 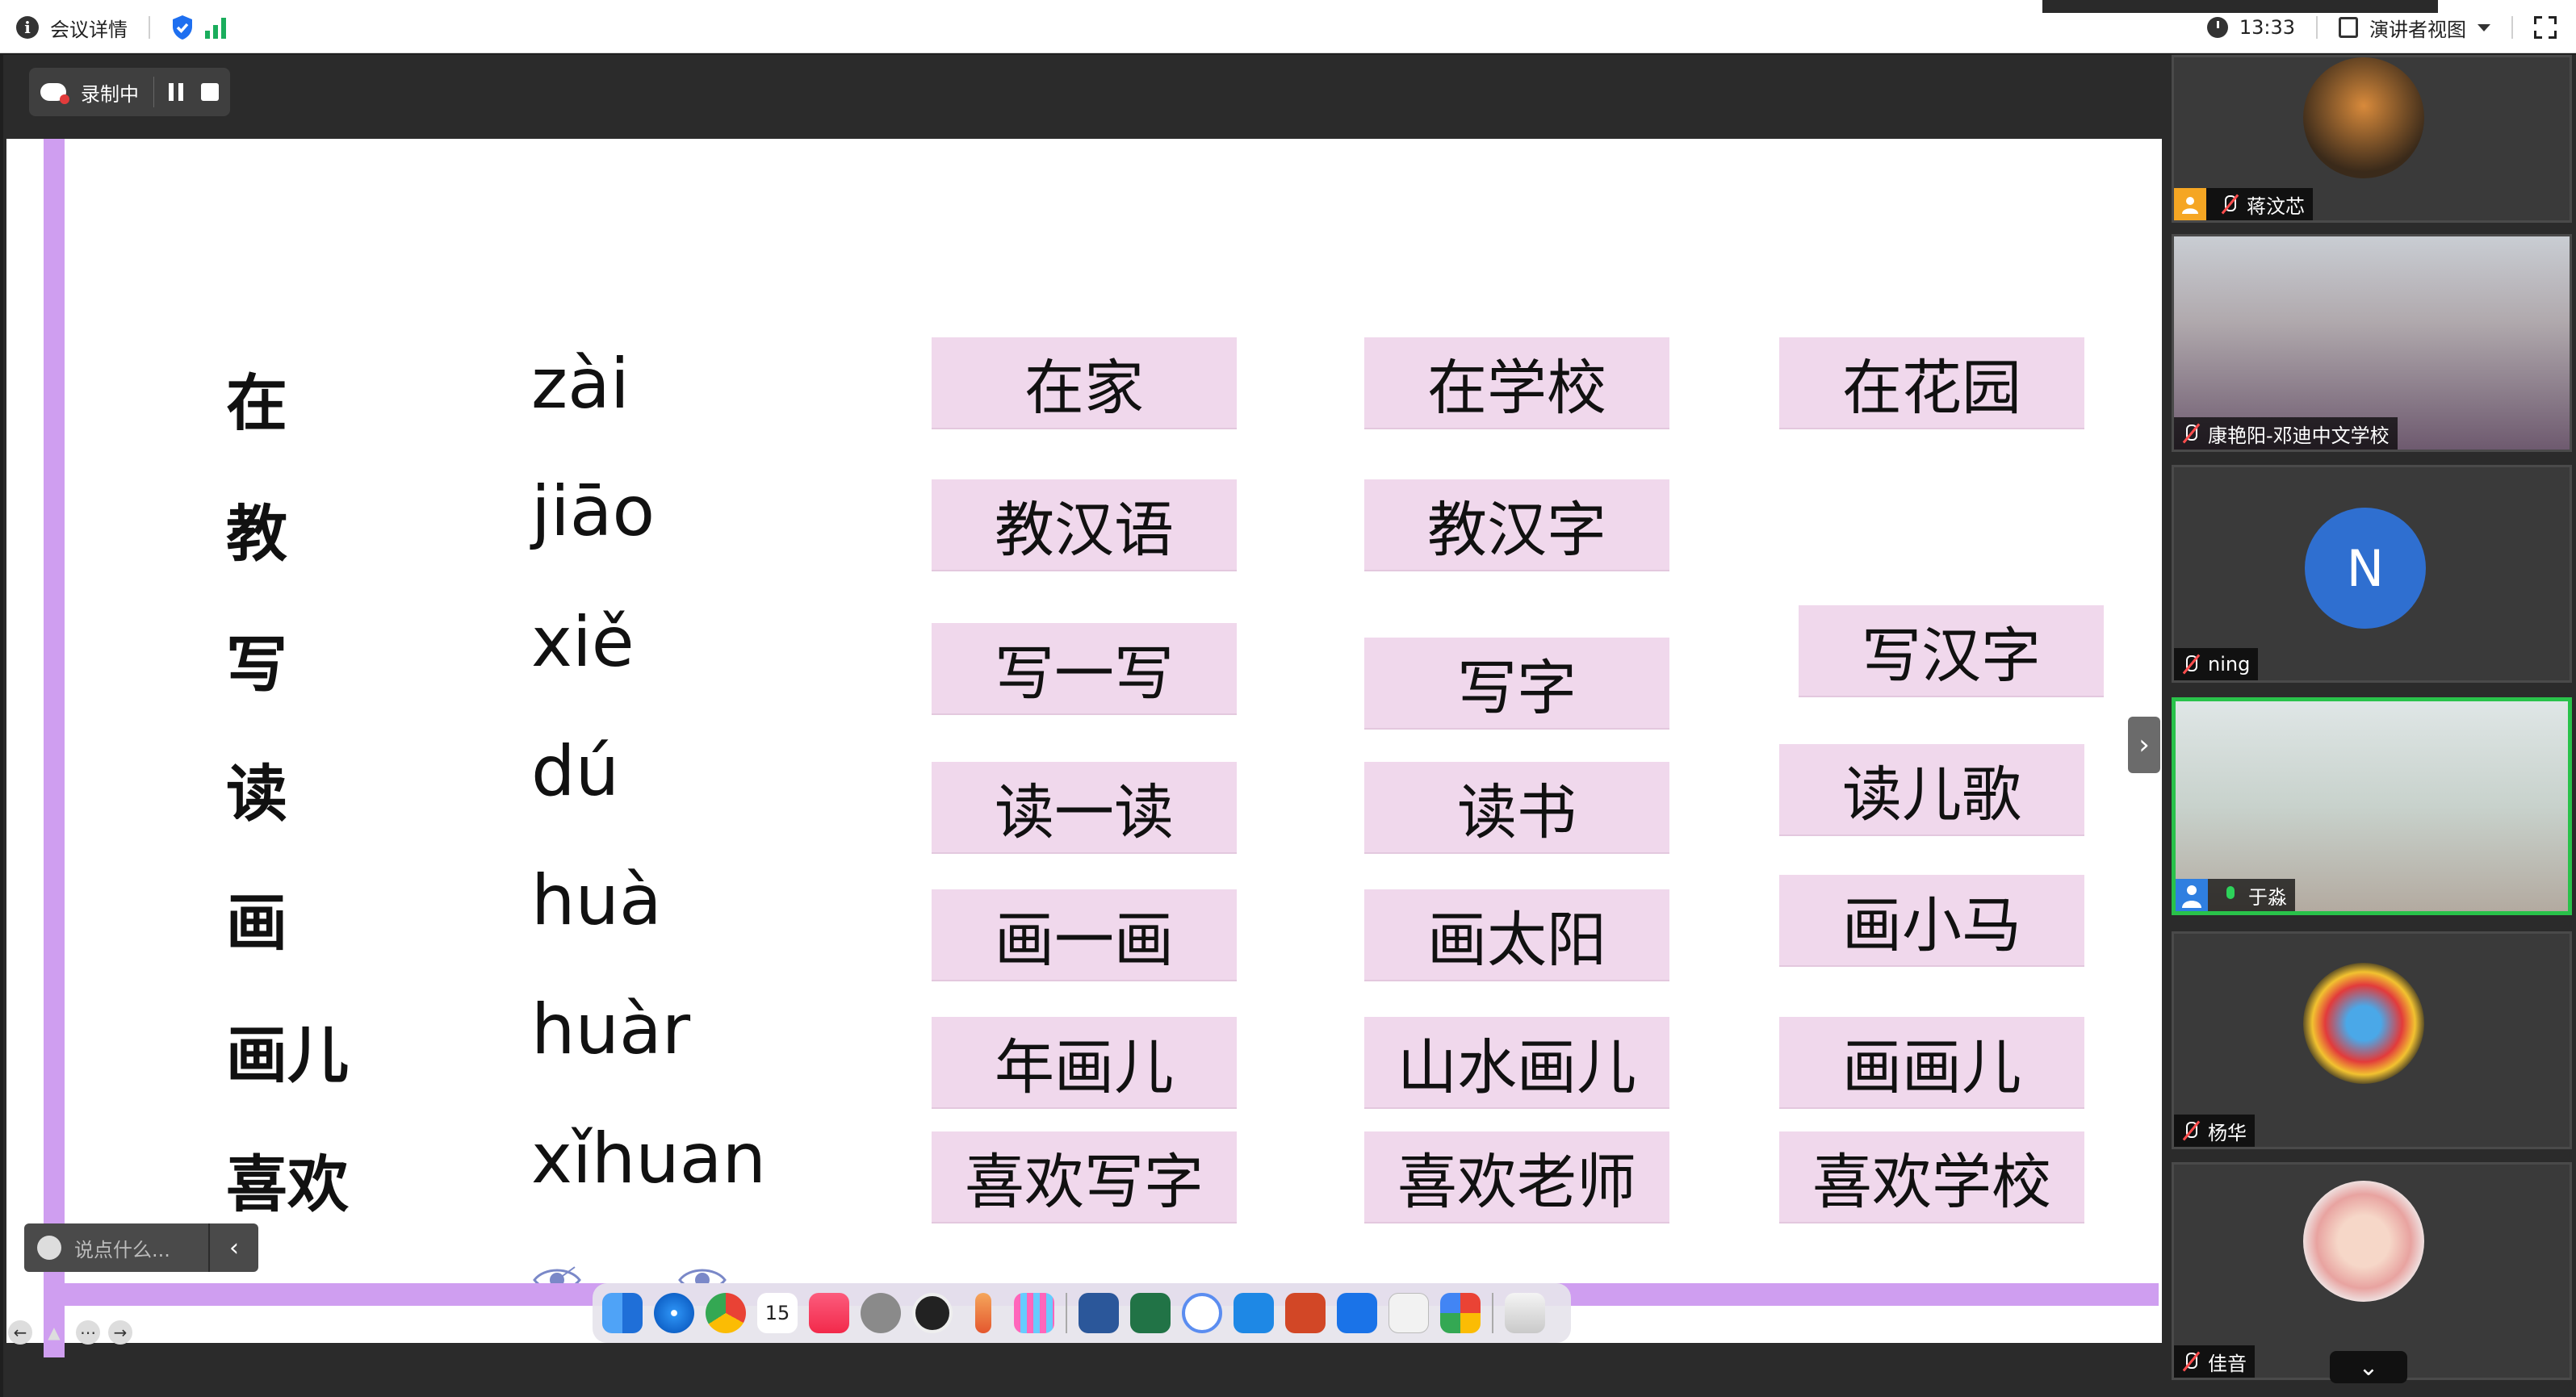 I want to click on chrome-icon, so click(x=726, y=1313).